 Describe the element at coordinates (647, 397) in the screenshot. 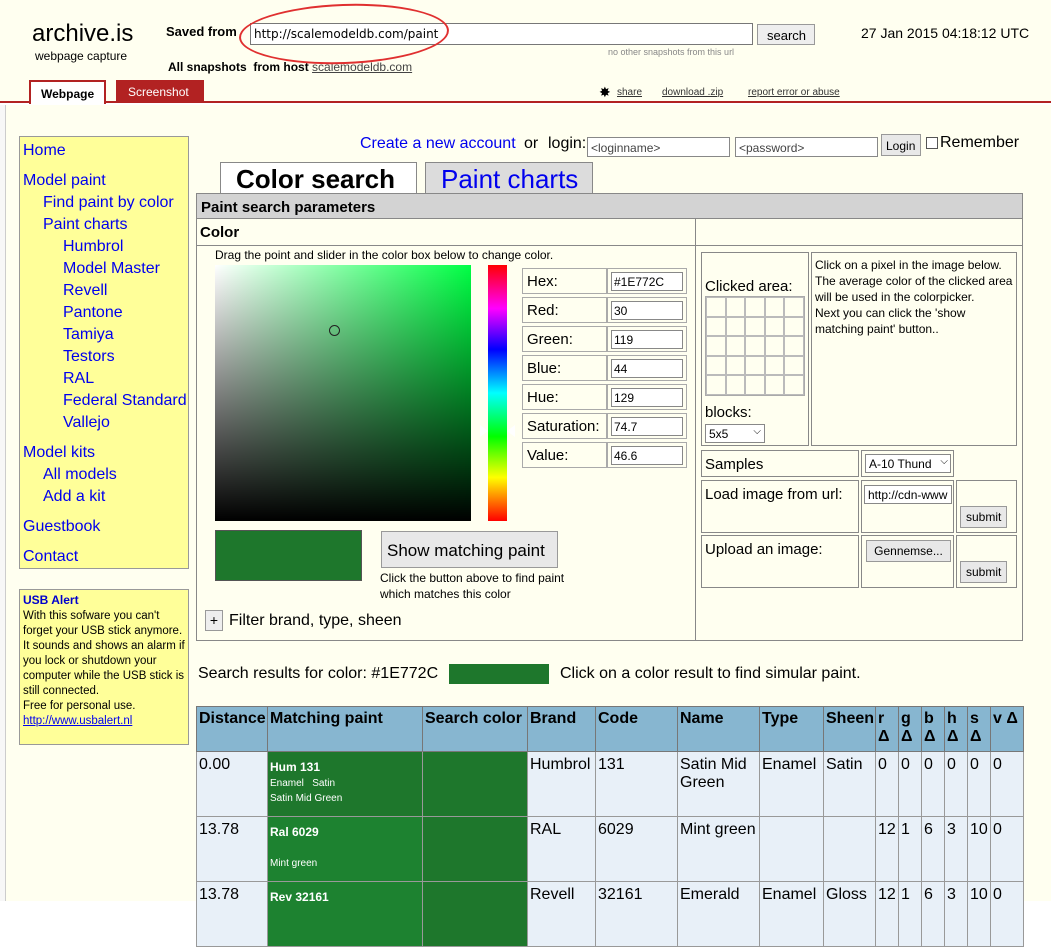

I see `hue-input: 129` at that location.